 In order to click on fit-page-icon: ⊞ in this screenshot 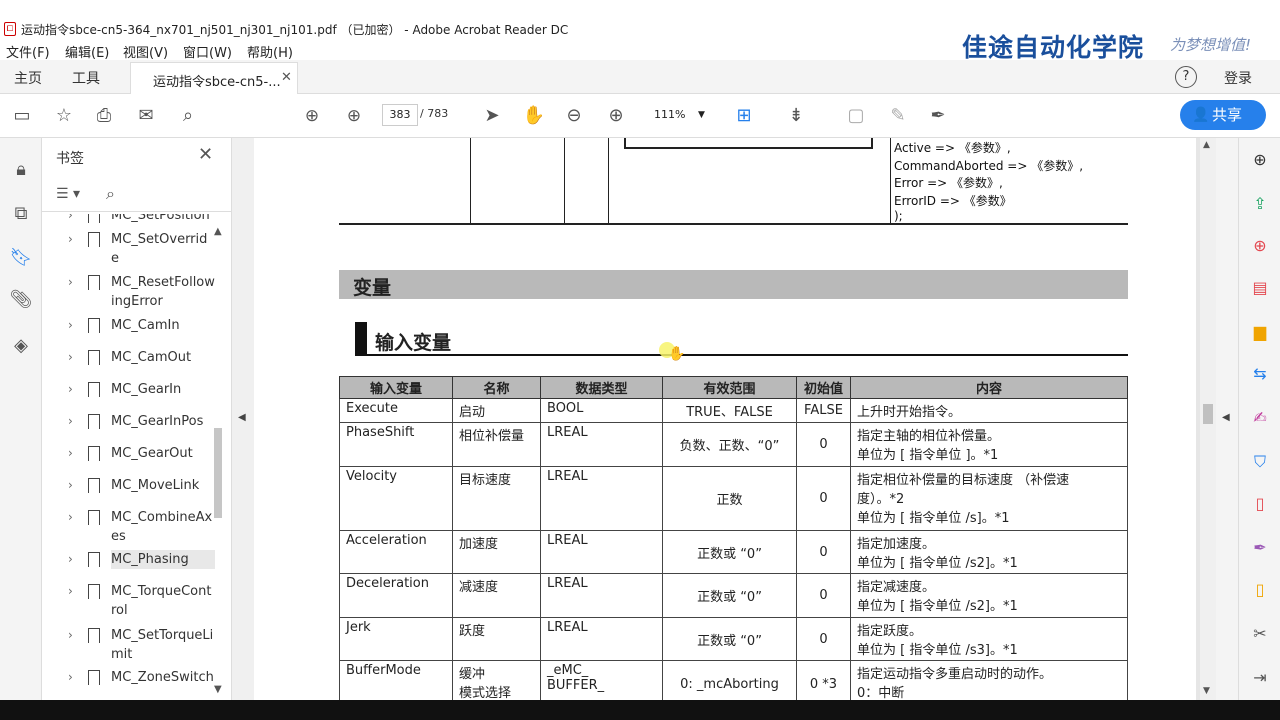, I will do `click(744, 116)`.